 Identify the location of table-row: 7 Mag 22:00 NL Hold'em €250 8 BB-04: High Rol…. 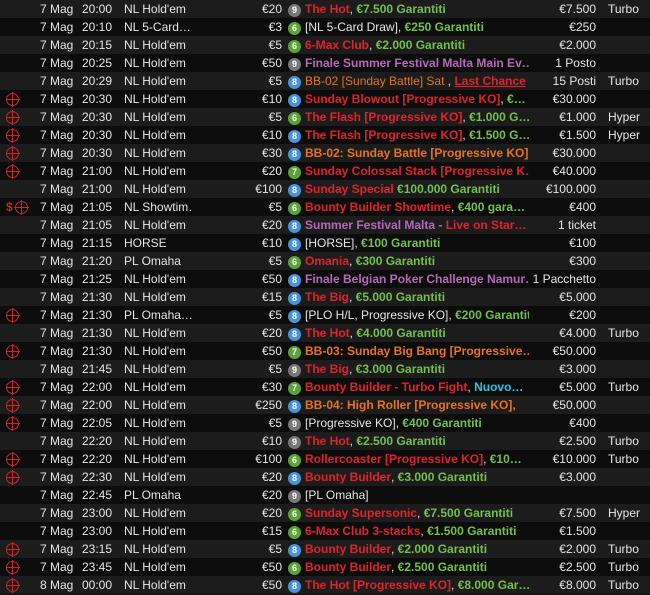
(325, 405).